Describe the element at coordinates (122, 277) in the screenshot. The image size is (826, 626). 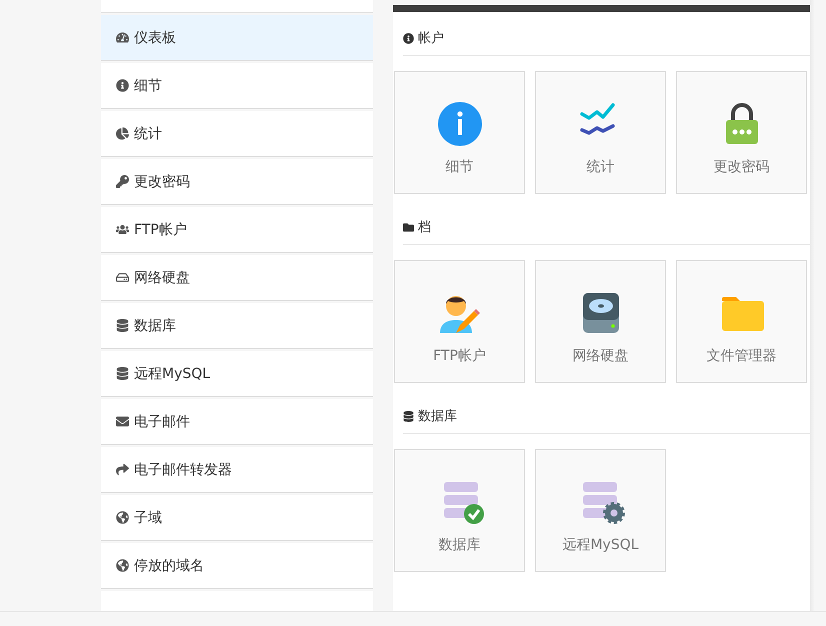
I see `drive-icon` at that location.